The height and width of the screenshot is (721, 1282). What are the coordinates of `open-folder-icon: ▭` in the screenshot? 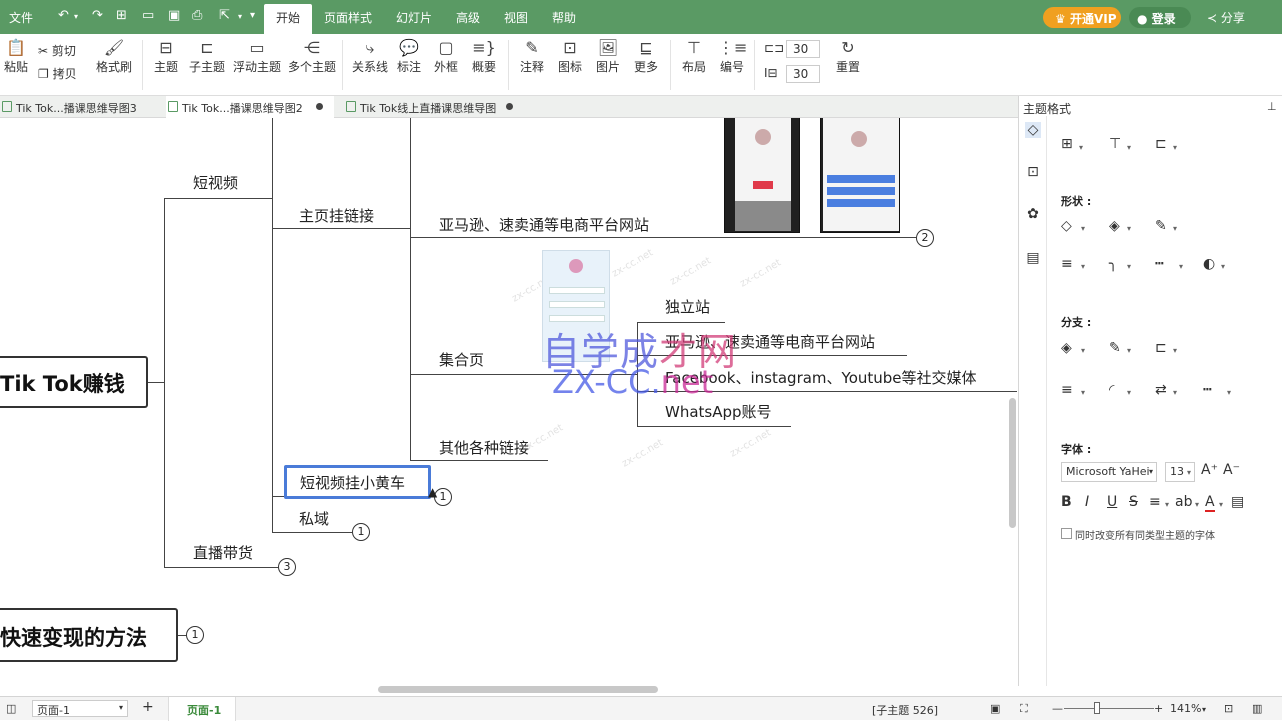 It's located at (148, 15).